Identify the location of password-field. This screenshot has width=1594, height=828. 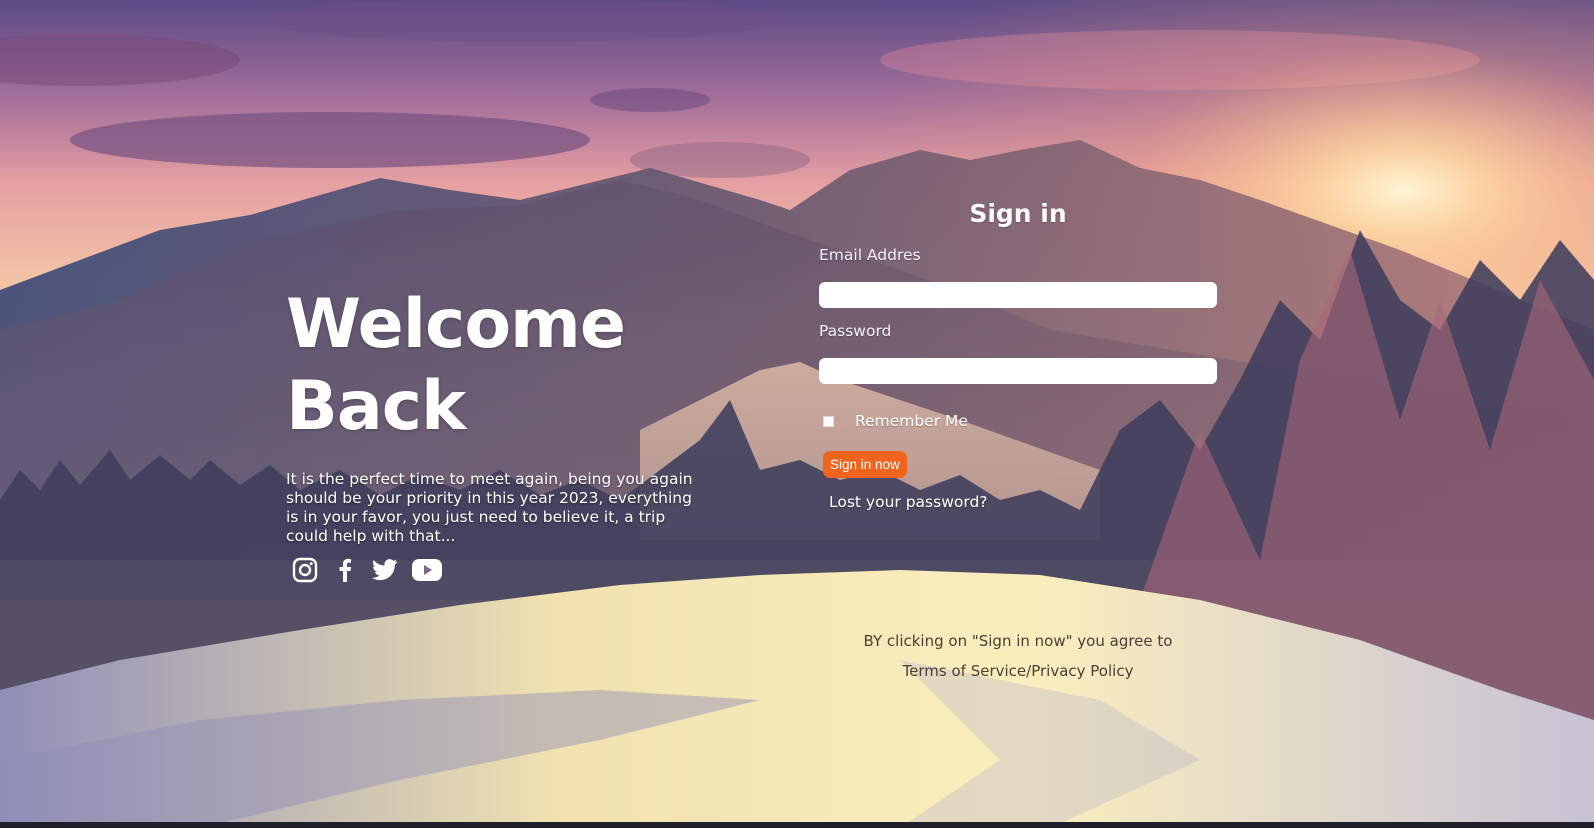
(1018, 371).